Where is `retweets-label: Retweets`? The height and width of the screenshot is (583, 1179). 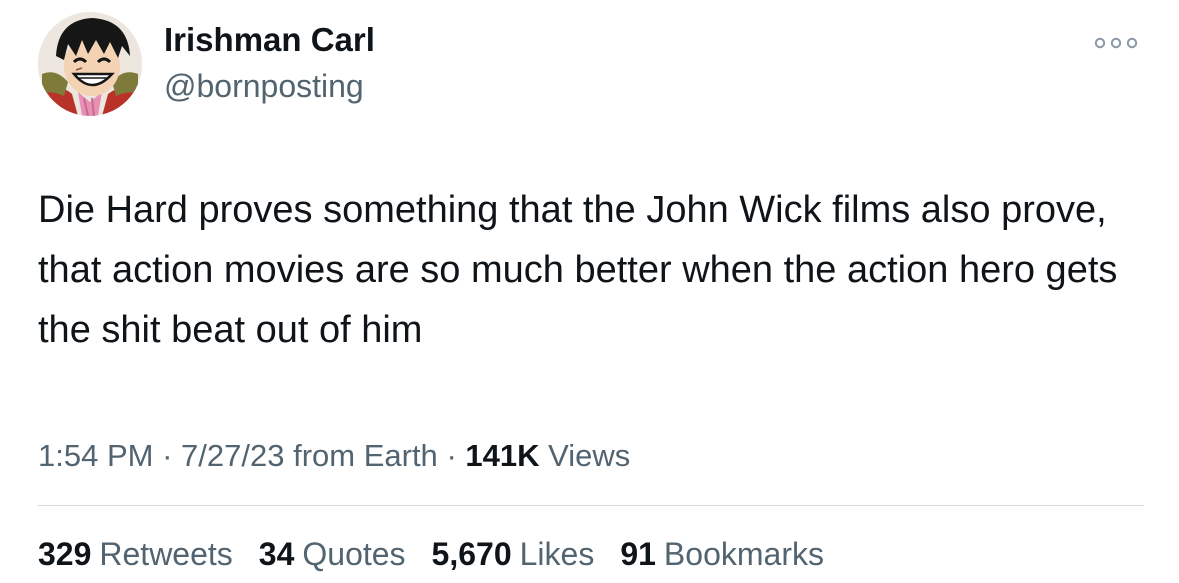 retweets-label: Retweets is located at coordinates (166, 554).